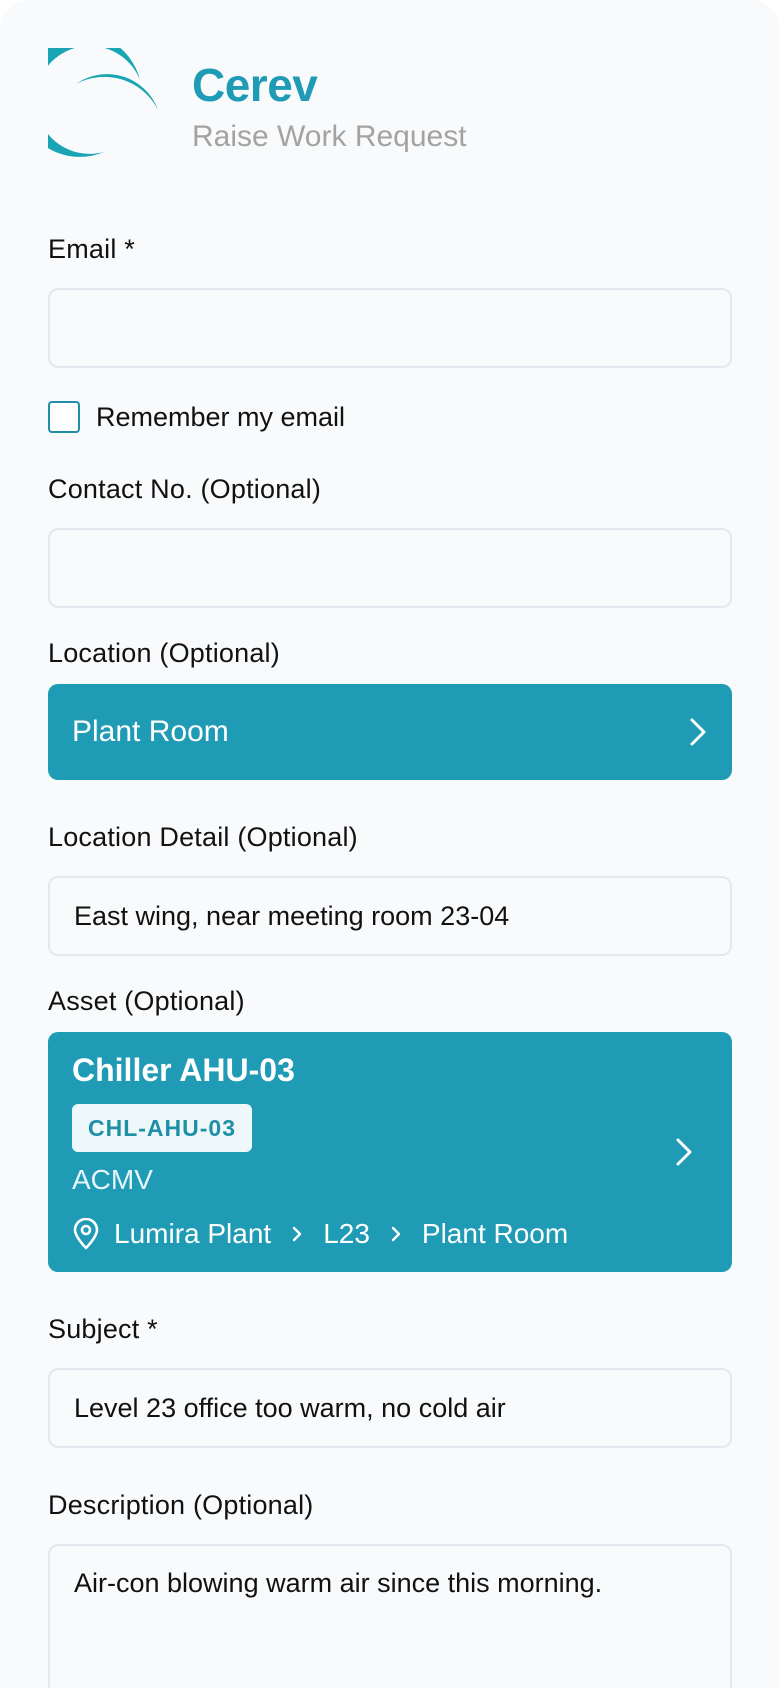 The image size is (780, 1688). Describe the element at coordinates (91, 249) in the screenshot. I see `email-label: Email *` at that location.